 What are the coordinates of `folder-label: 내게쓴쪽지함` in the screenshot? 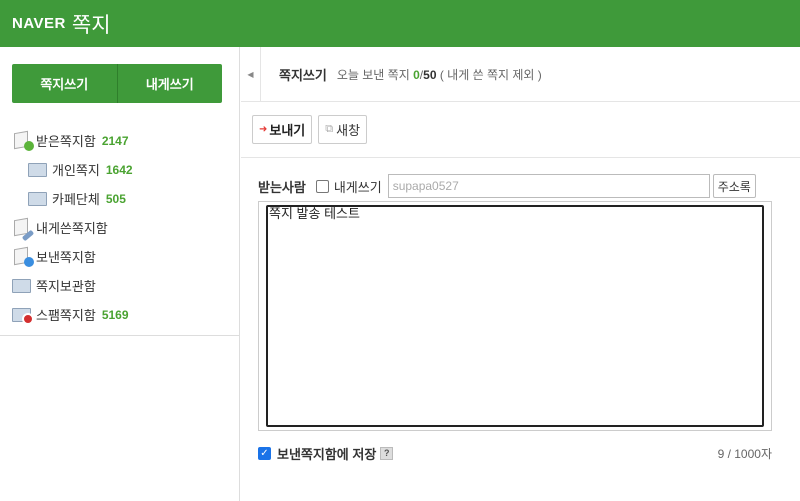 It's located at (72, 228).